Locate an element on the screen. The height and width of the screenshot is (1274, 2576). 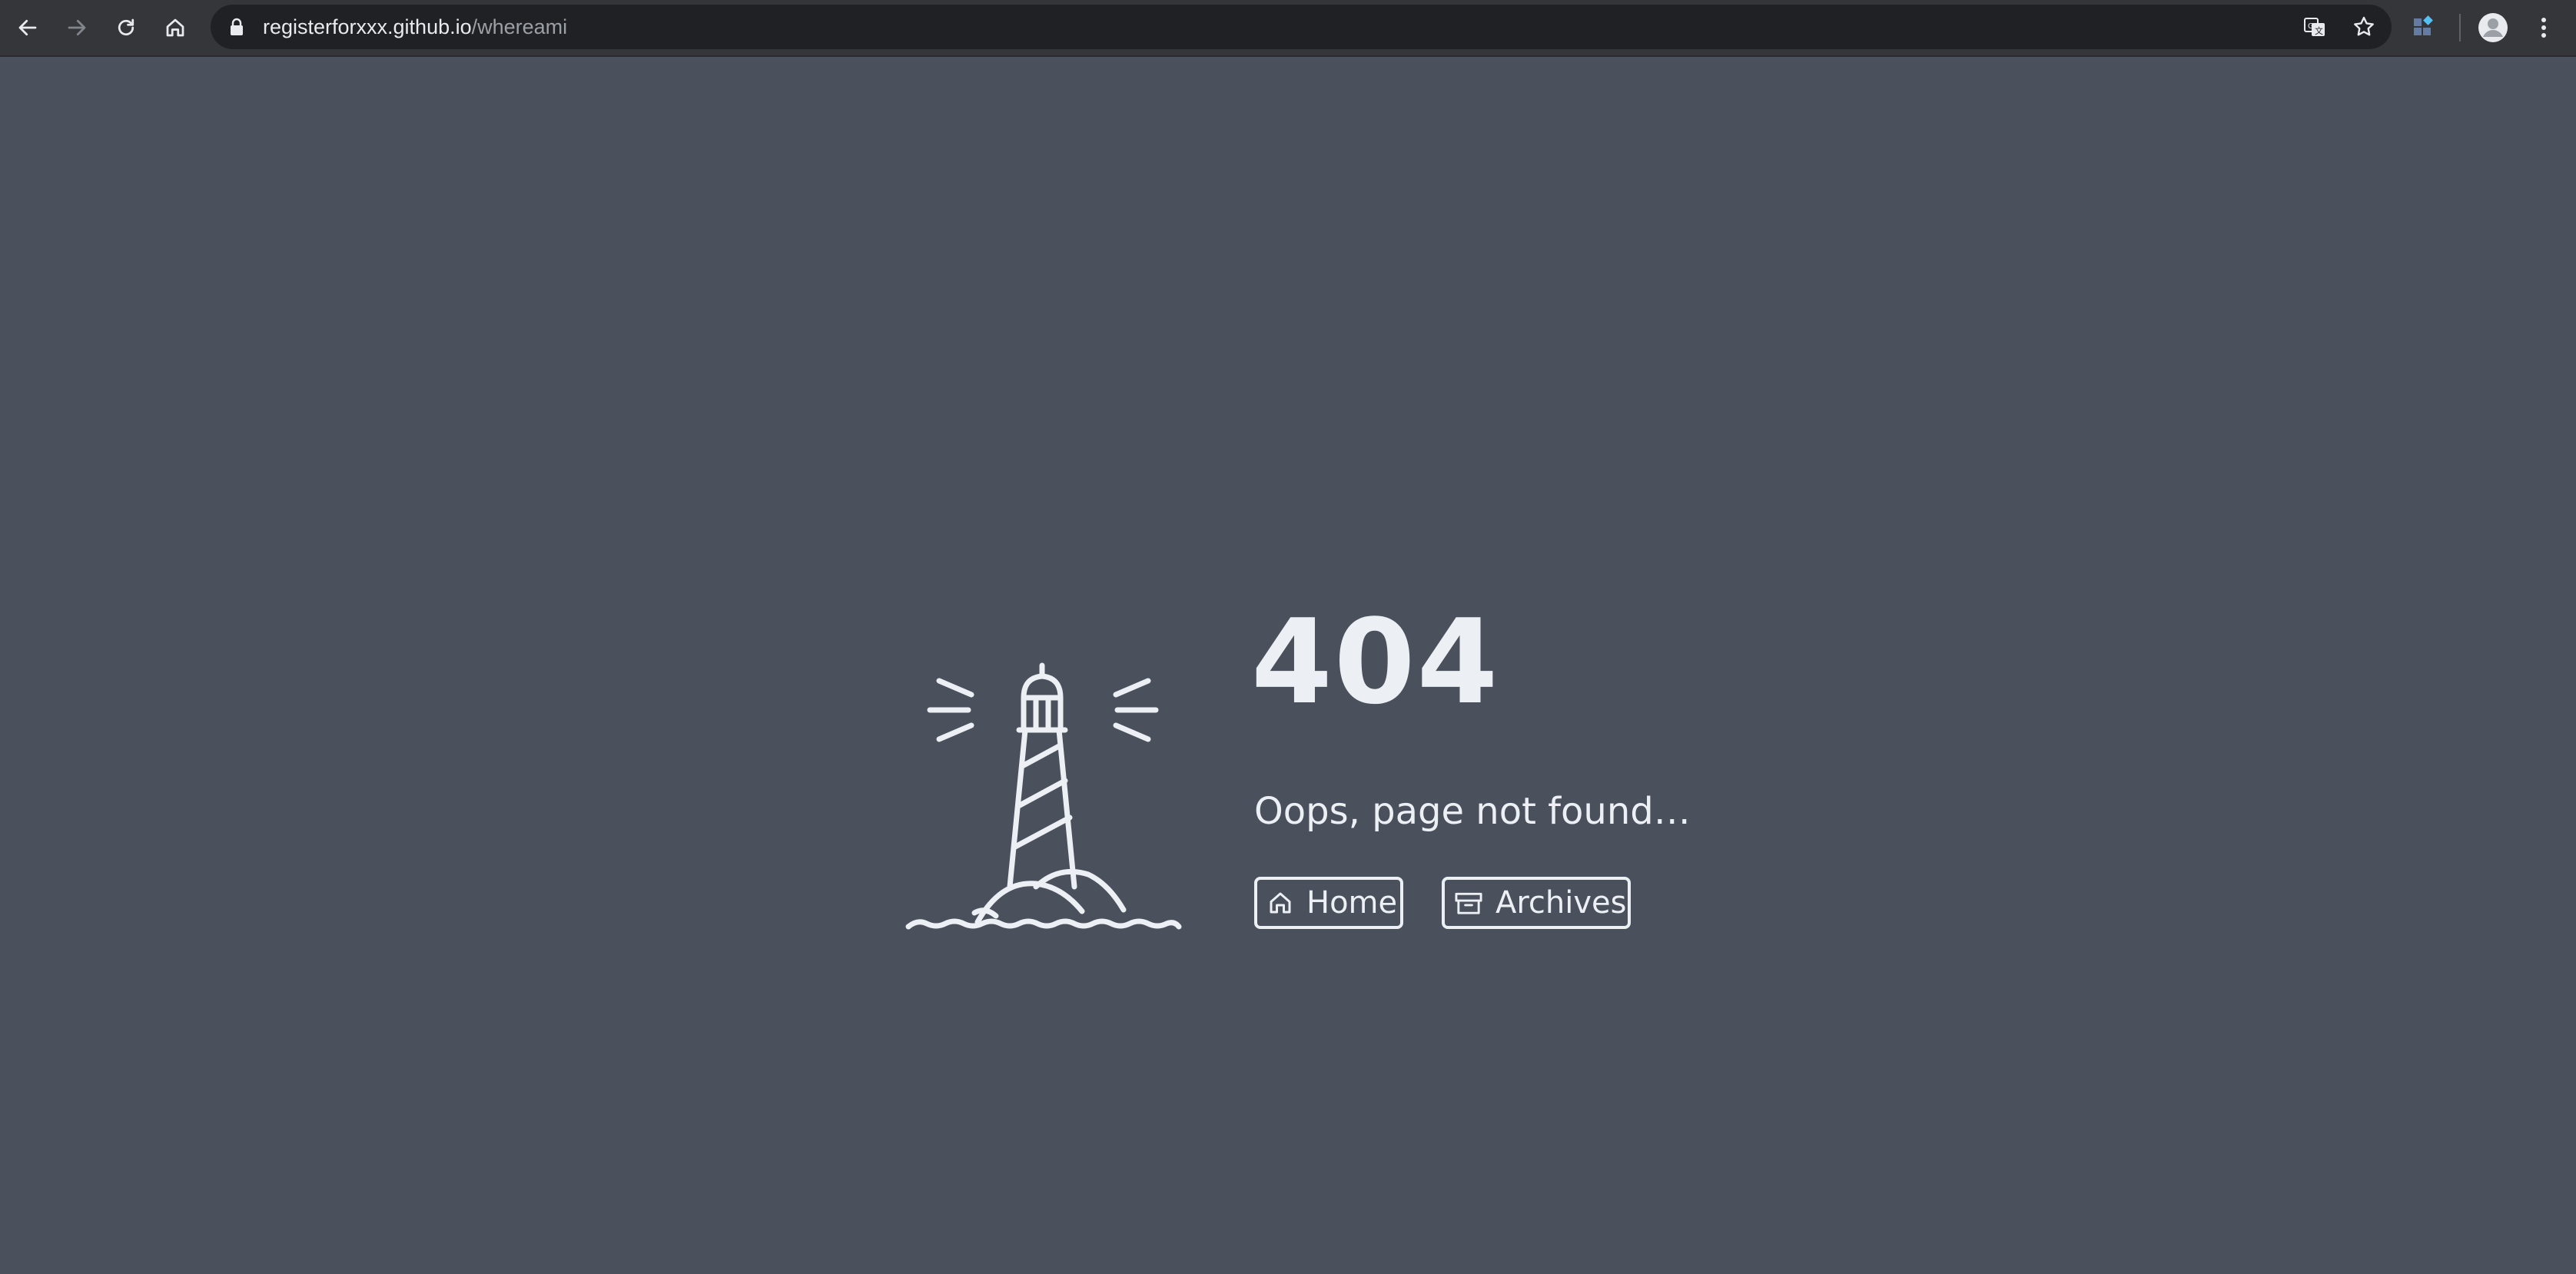
home-button is located at coordinates (175, 28).